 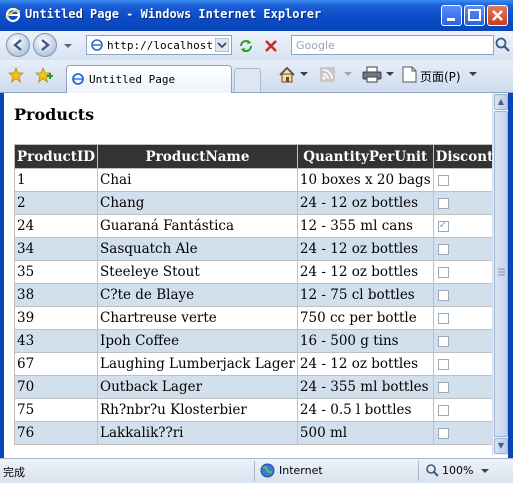 I want to click on maximize-icon, so click(x=474, y=15).